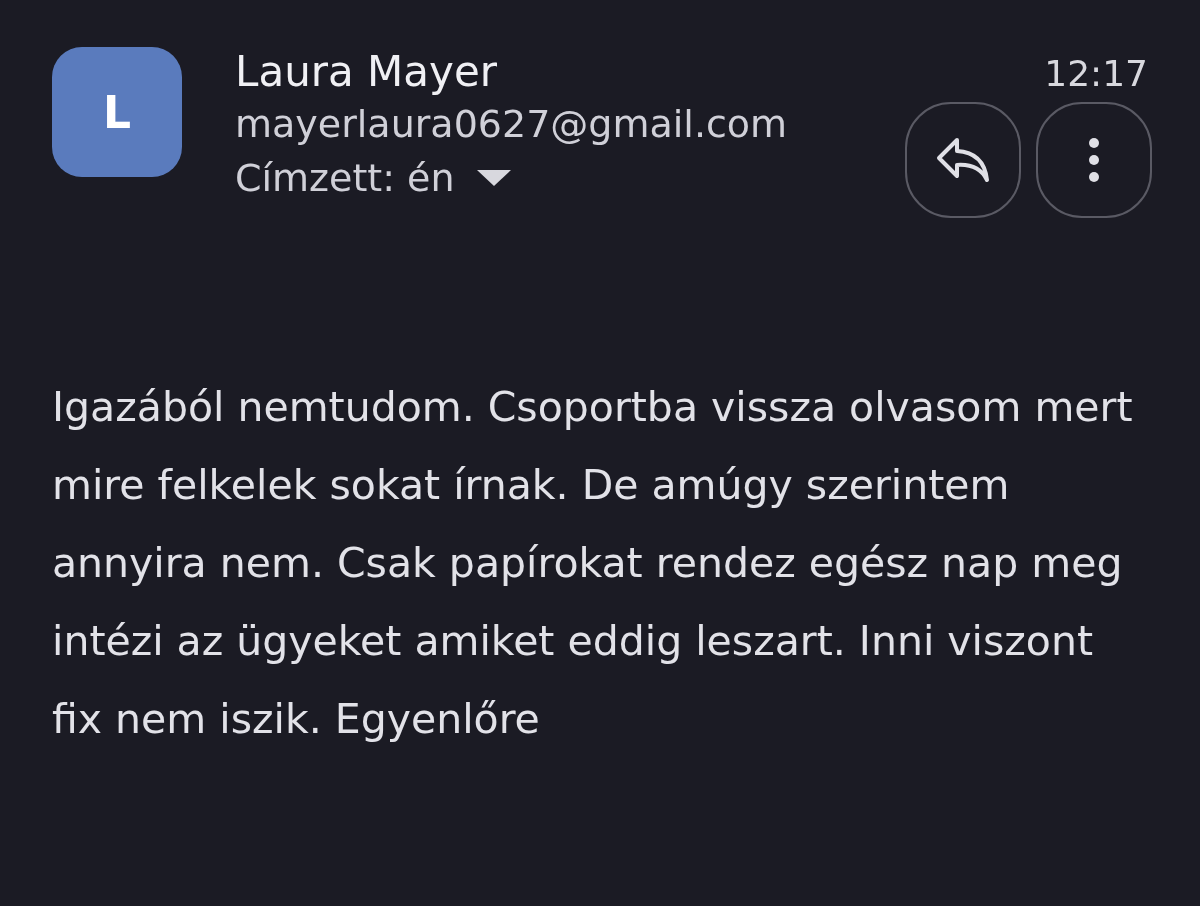  I want to click on avatar: L, so click(117, 112).